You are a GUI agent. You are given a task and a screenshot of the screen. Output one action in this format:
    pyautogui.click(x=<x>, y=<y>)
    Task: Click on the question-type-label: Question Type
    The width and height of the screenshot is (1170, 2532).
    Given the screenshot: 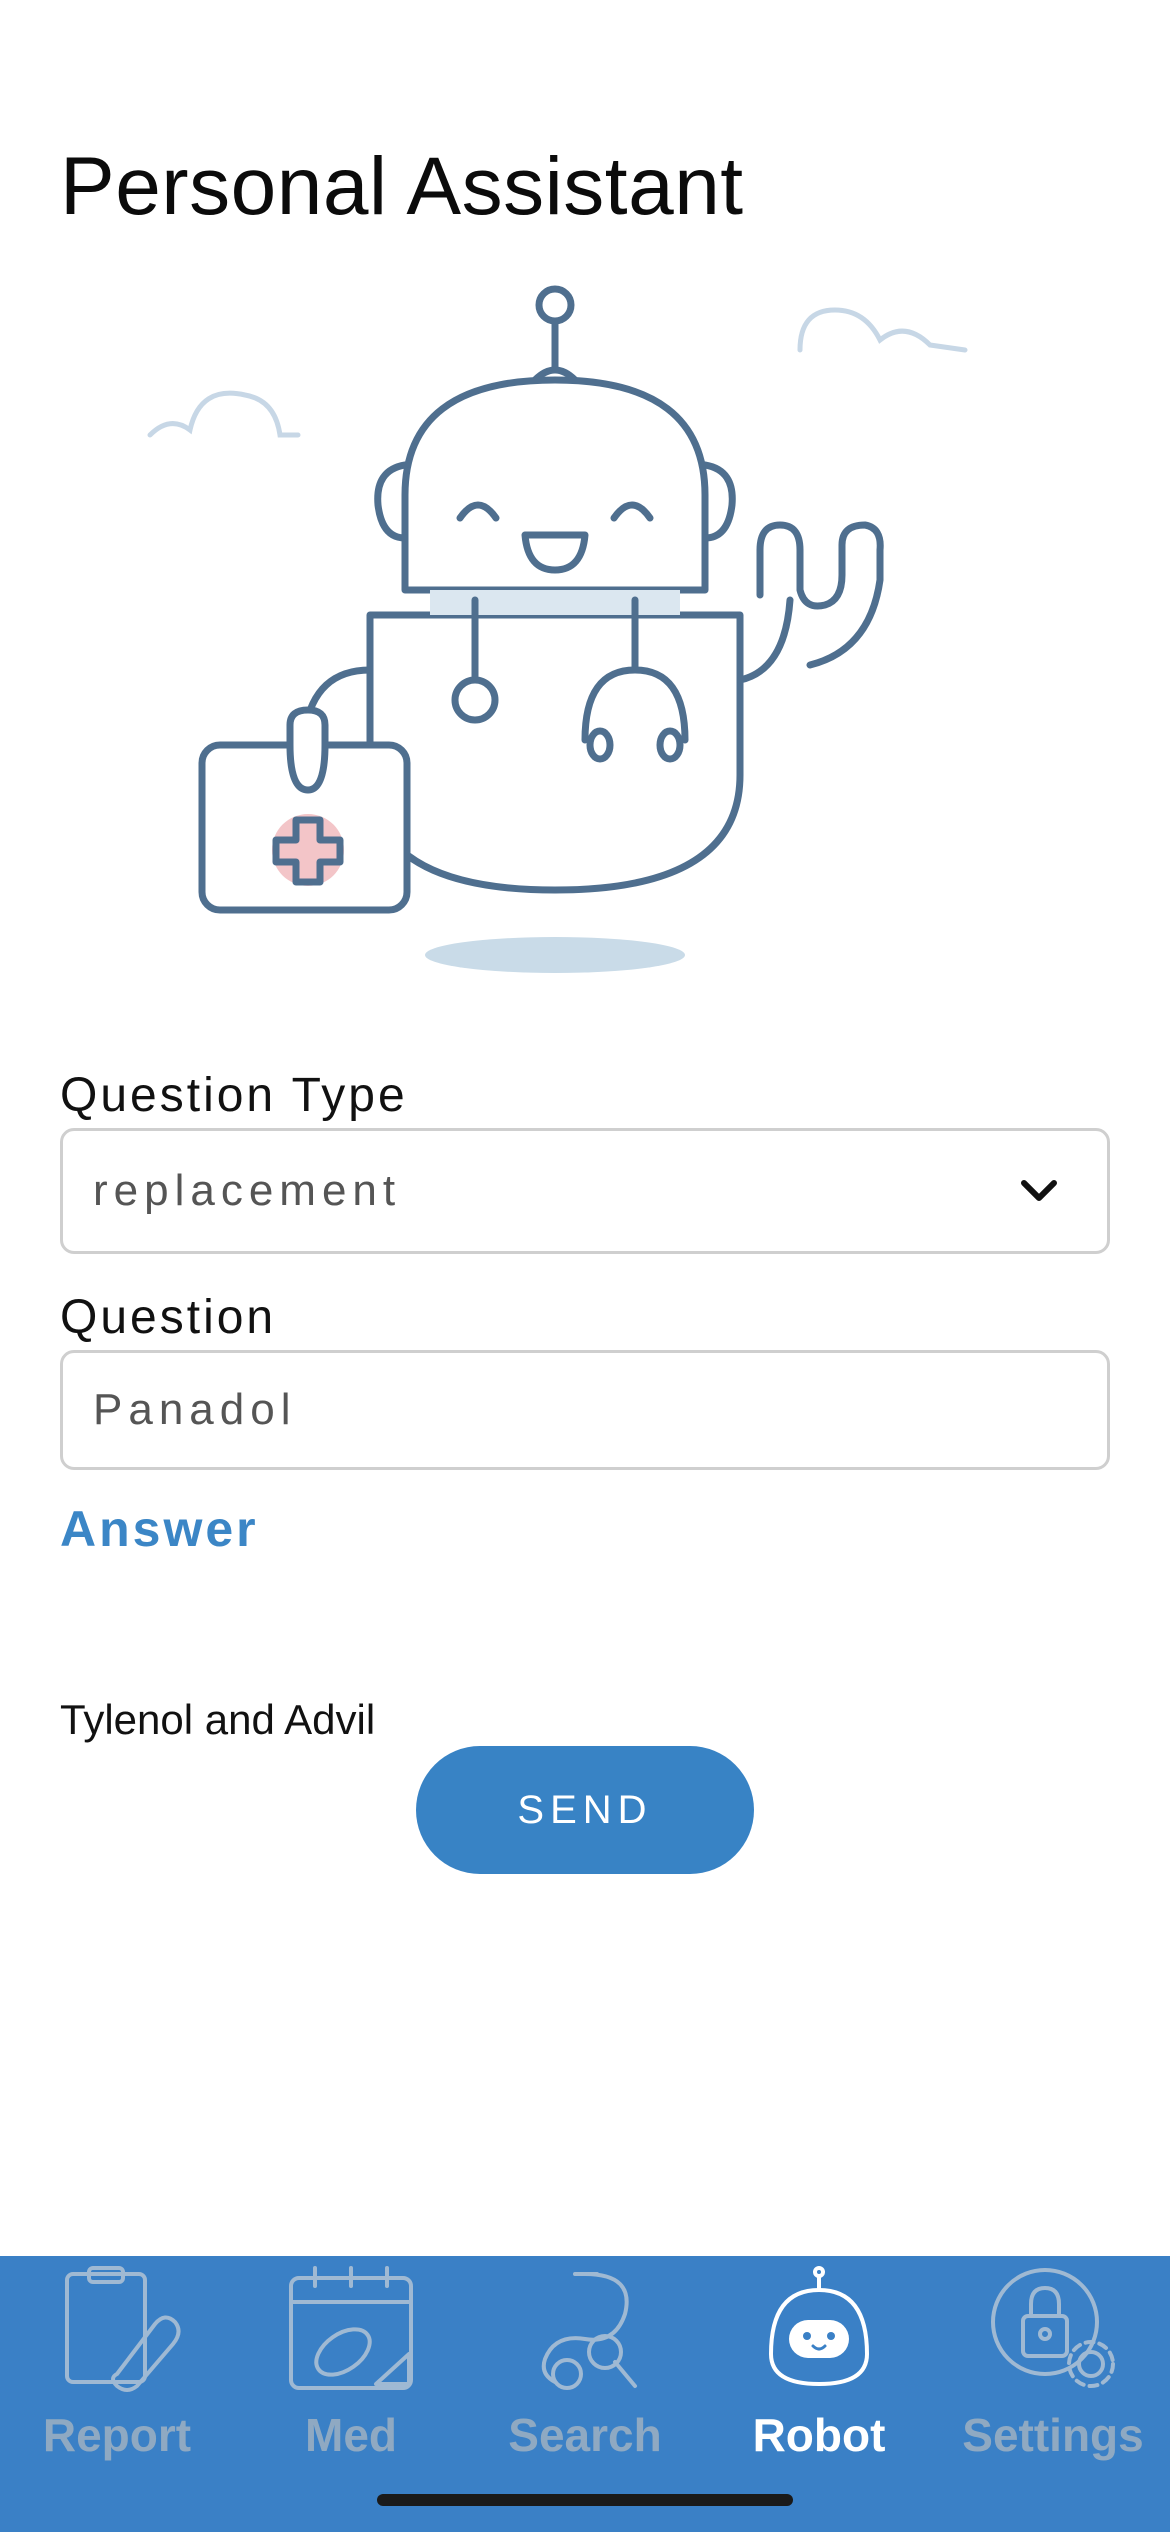 What is the action you would take?
    pyautogui.click(x=234, y=1095)
    